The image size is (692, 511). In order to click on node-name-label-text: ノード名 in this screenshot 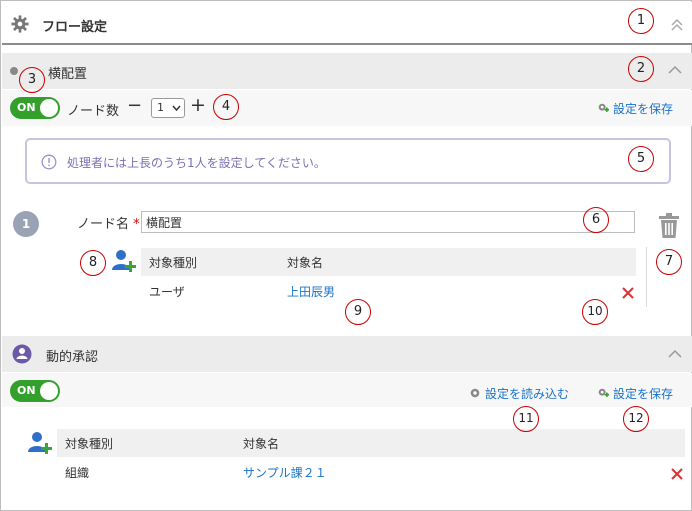, I will do `click(103, 224)`.